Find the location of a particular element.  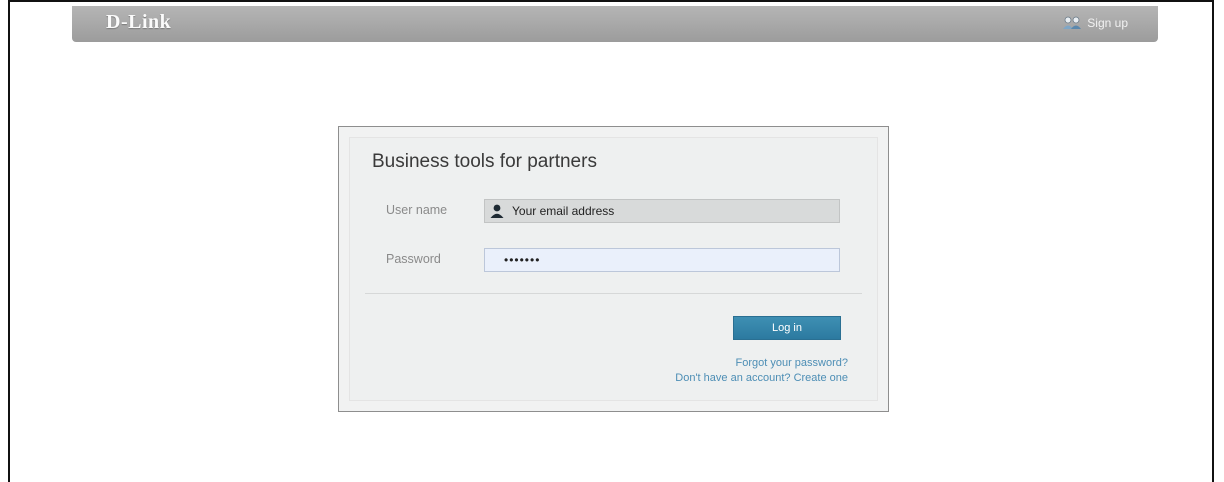

password-input: ••••••• is located at coordinates (662, 260).